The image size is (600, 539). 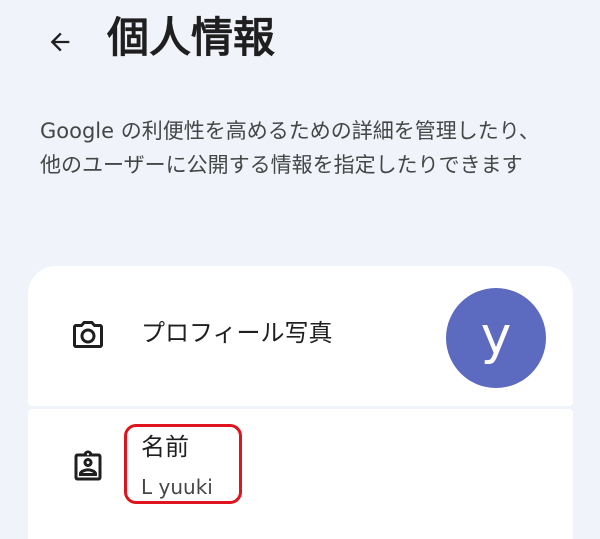 What do you see at coordinates (300, 40) in the screenshot?
I see `app-header: 個人情報` at bounding box center [300, 40].